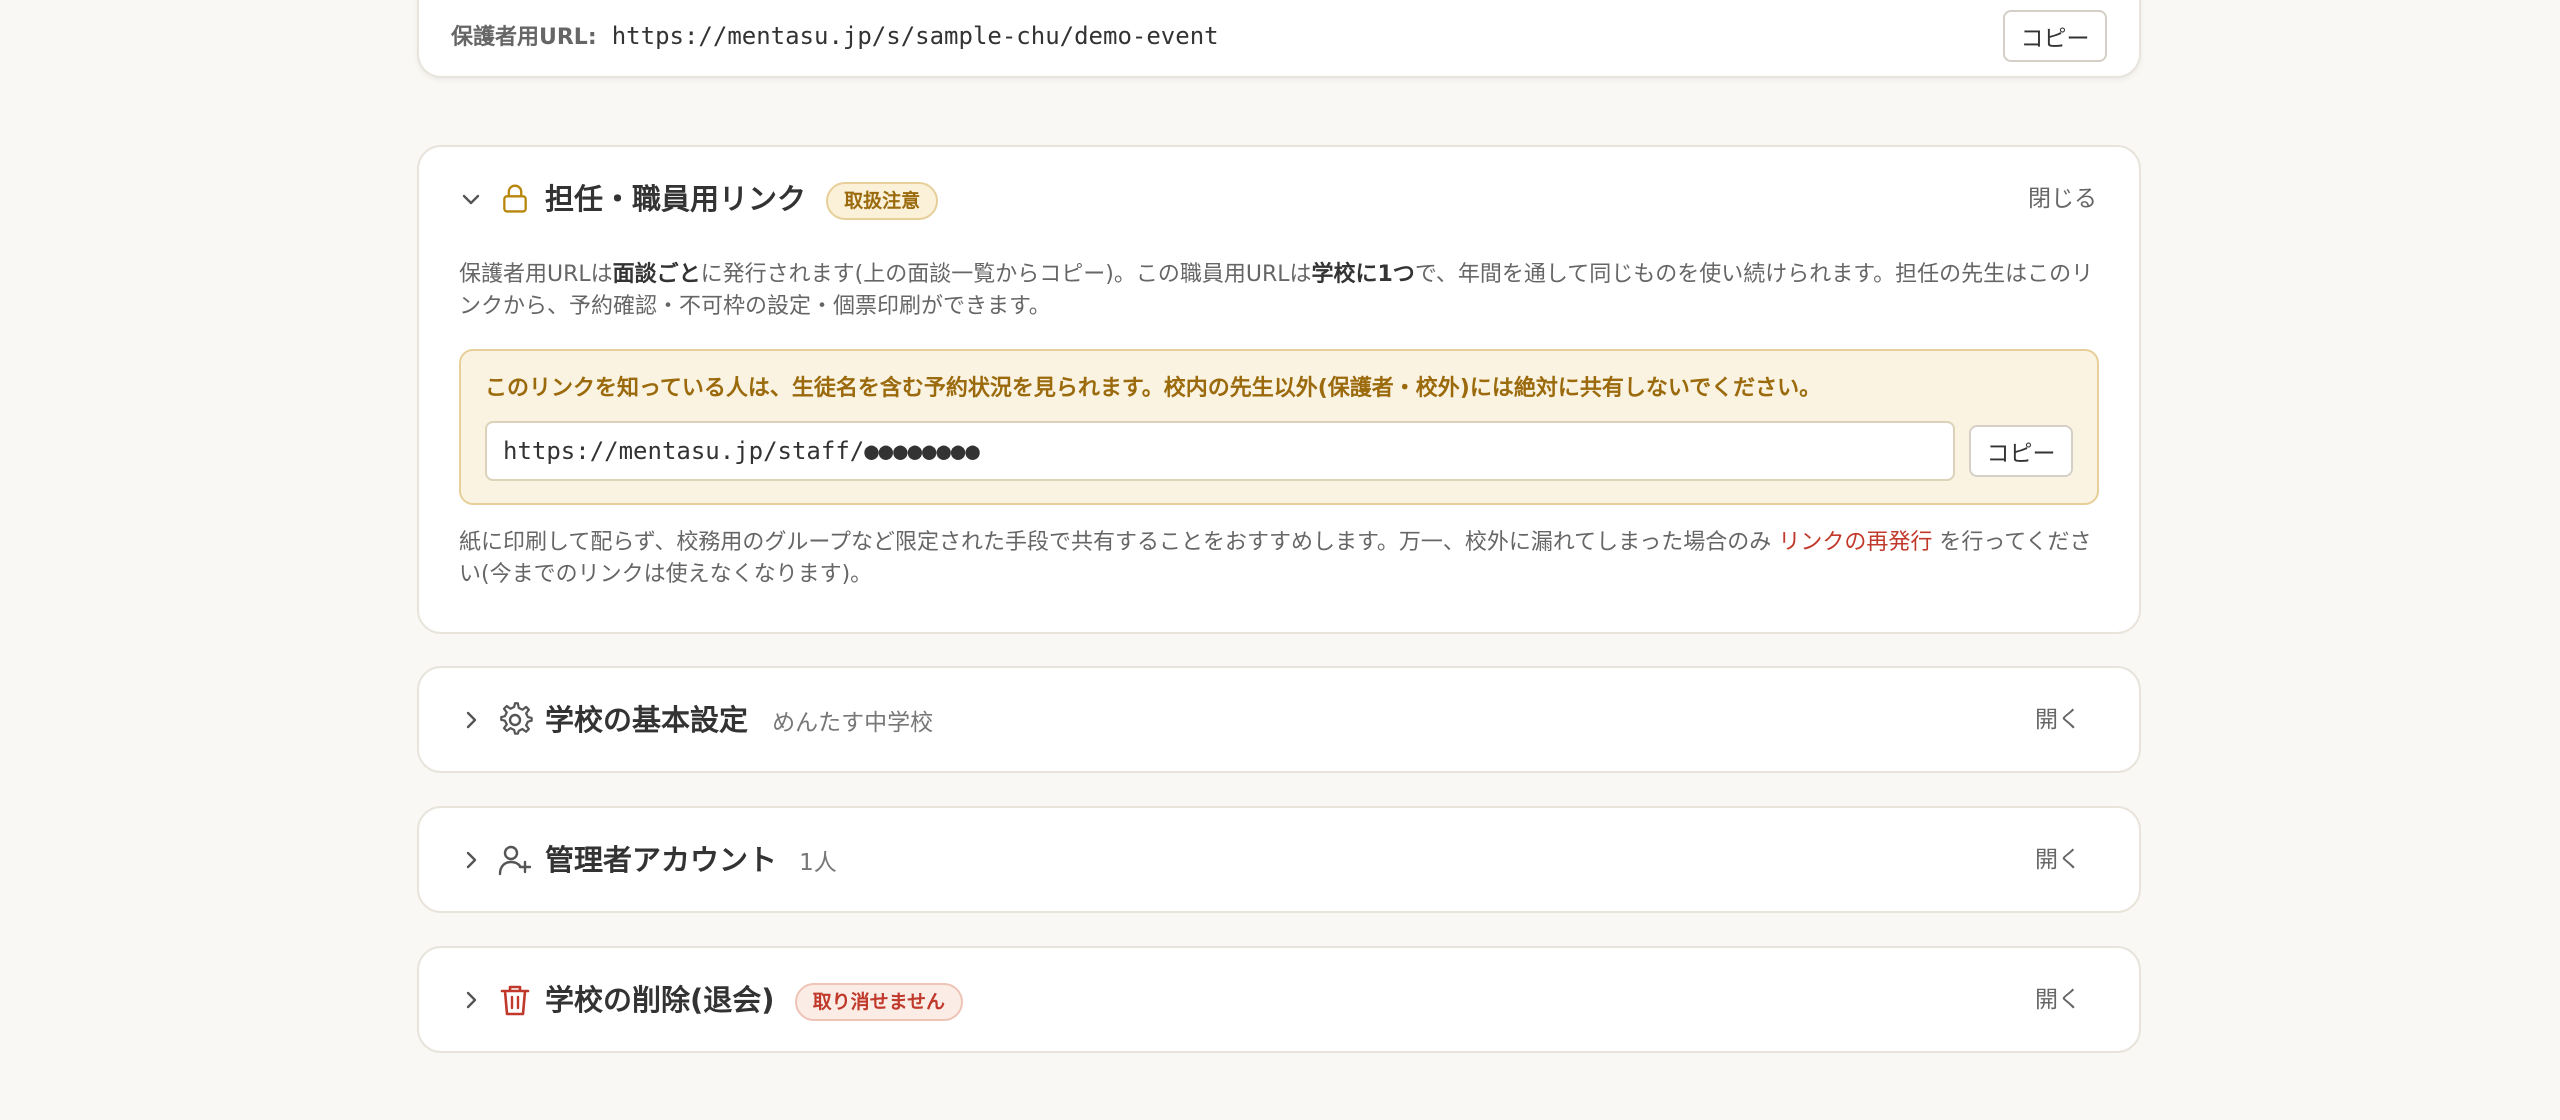  Describe the element at coordinates (2058, 1000) in the screenshot. I see `delete-school-open-button: 開く` at that location.